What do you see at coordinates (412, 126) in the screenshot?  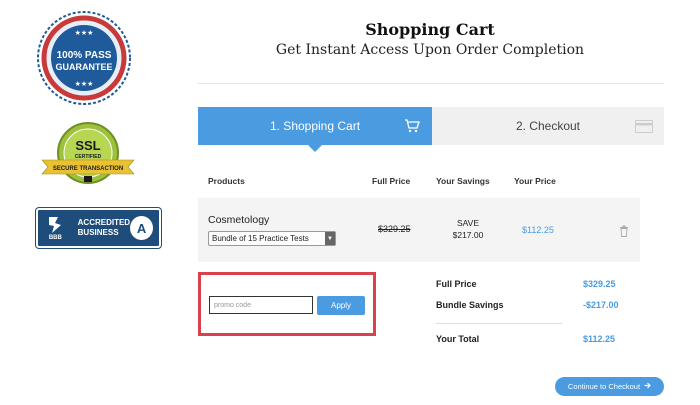 I see `cart-icon` at bounding box center [412, 126].